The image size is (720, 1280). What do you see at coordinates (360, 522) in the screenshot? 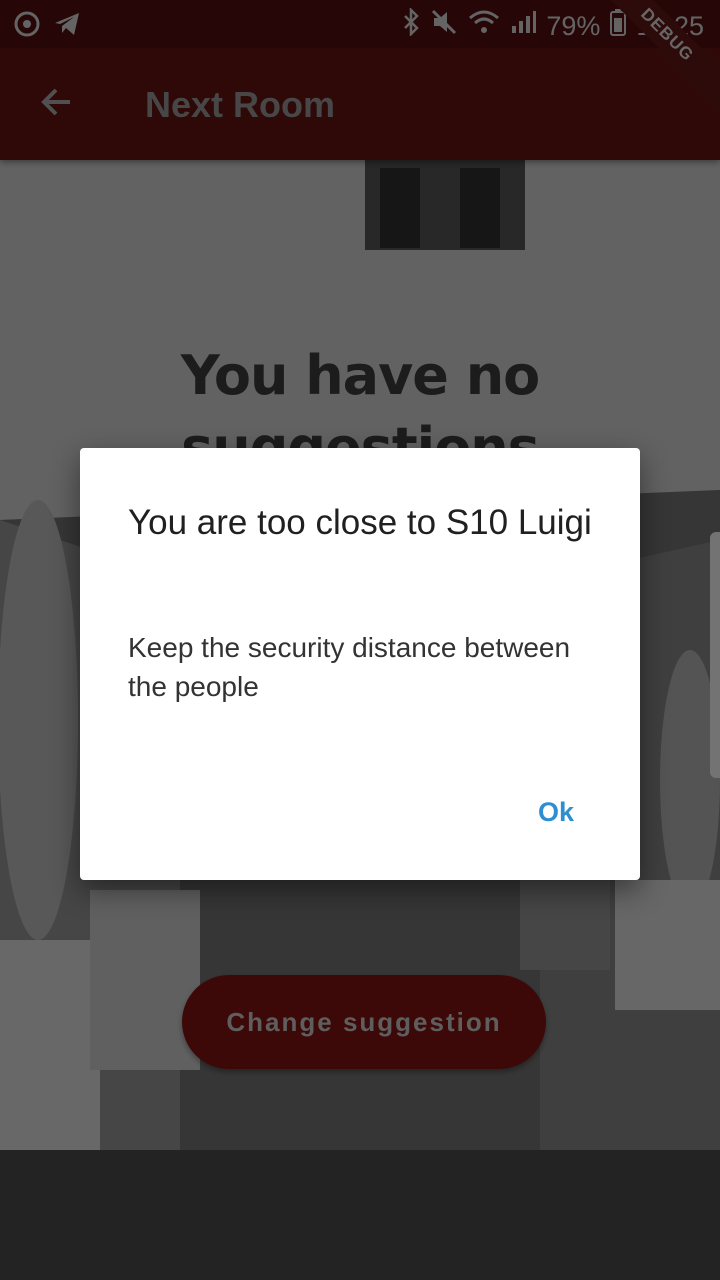
I see `dialog-title: You are too close to S10 Luigi` at bounding box center [360, 522].